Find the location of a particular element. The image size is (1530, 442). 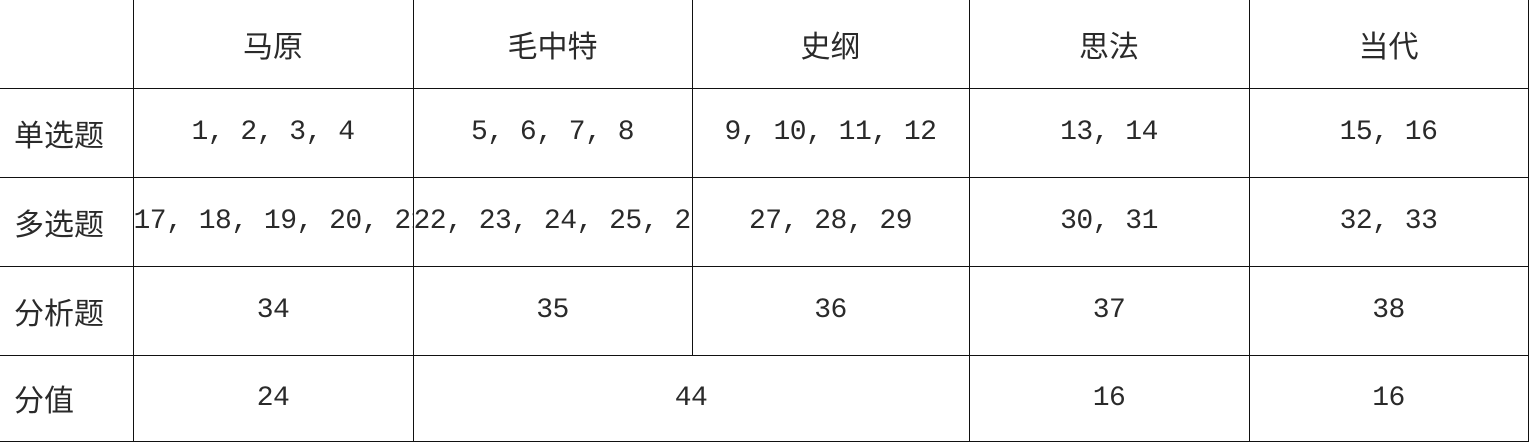

table-cell: 22, 23, 24, 25, 26 is located at coordinates (552, 221).